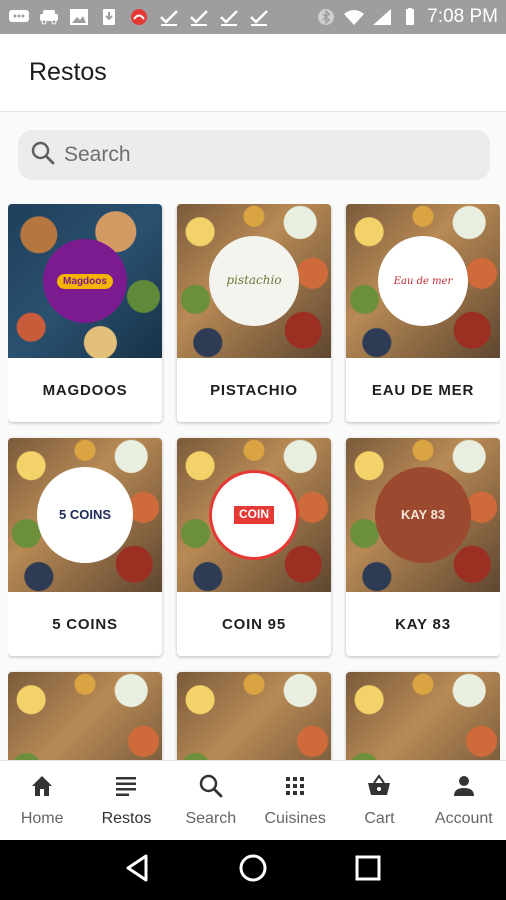  I want to click on restaurant-card: COIN COIN 95, so click(254, 547).